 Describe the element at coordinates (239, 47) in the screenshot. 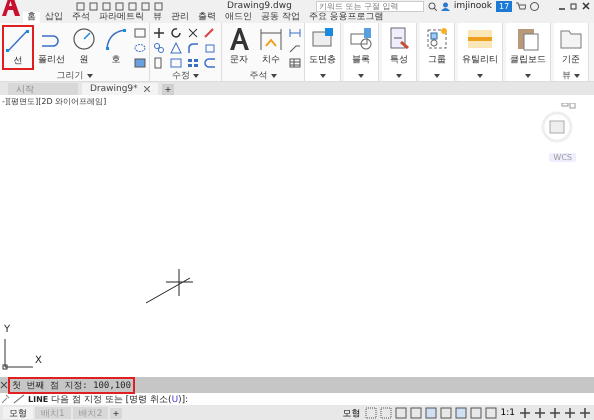

I see `ribbon-tool-button: 문자` at that location.